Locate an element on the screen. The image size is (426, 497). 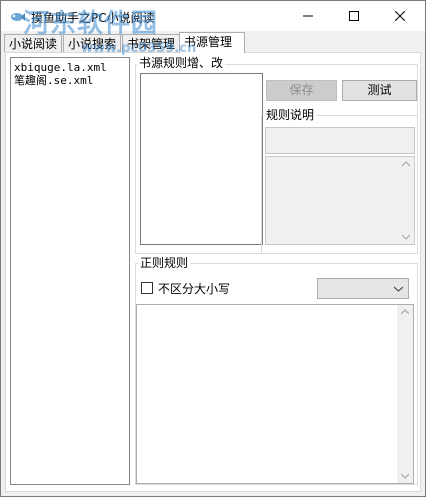
title-bar: 摸鱼助手之PC小说阅读 河东软件园 is located at coordinates (213, 20).